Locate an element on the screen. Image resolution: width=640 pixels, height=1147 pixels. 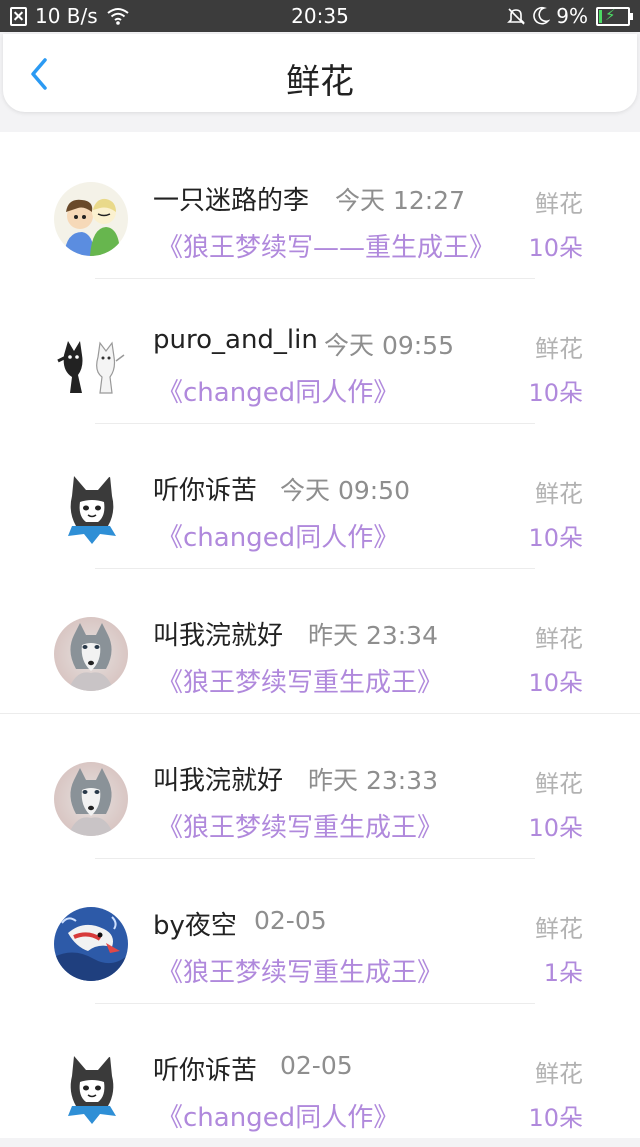
gift-time: 今天 09:50 is located at coordinates (345, 490).